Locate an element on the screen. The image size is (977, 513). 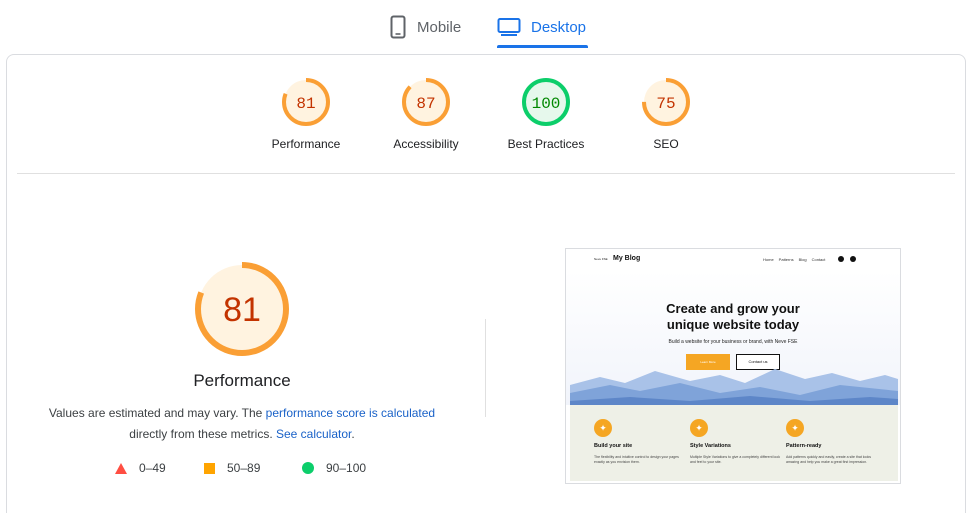
gauge-score: 81 is located at coordinates (305, 104).